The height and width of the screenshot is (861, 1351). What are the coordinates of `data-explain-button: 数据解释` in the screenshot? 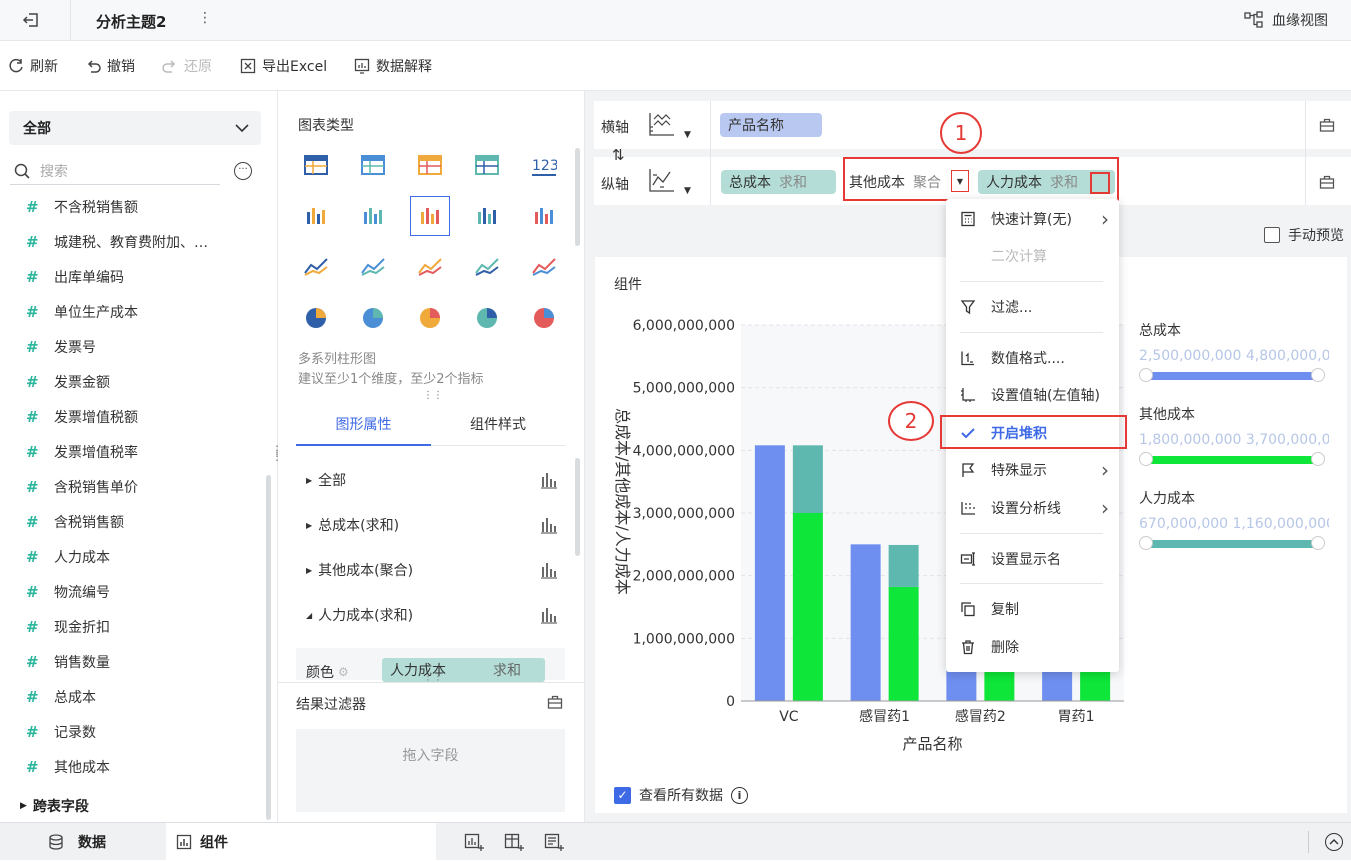 It's located at (393, 66).